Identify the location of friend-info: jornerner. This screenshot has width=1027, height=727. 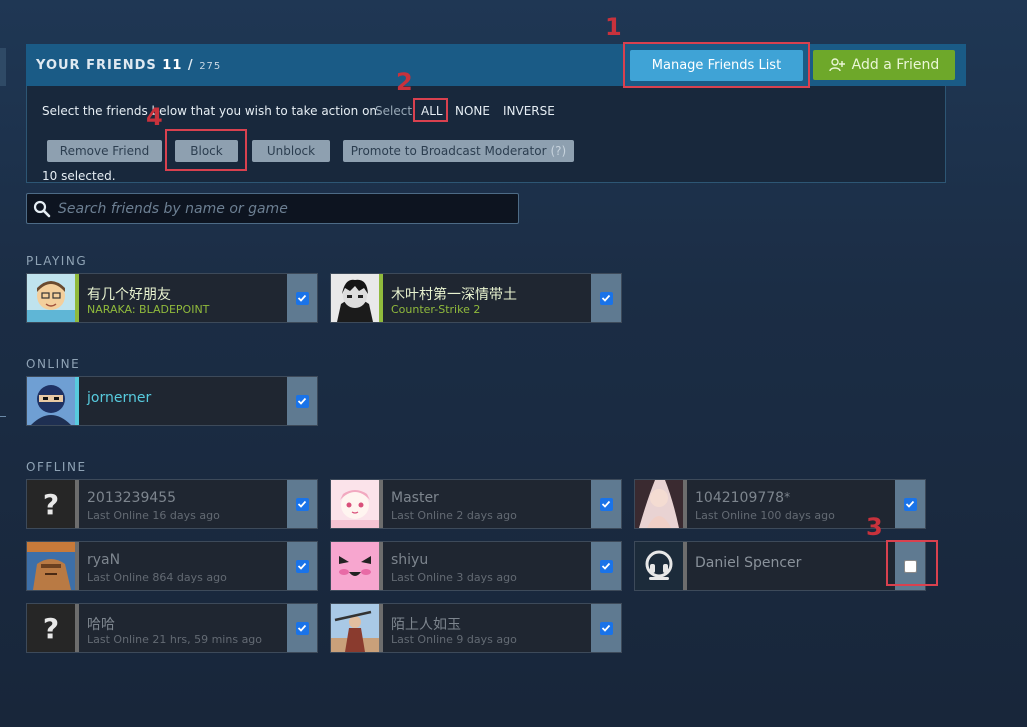
(183, 401).